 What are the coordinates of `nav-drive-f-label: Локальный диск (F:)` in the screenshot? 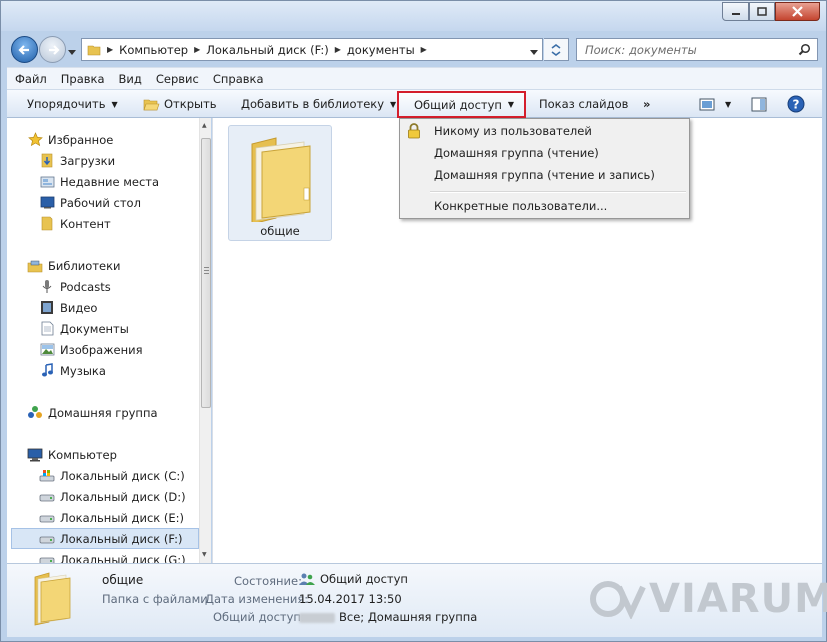 It's located at (121, 538).